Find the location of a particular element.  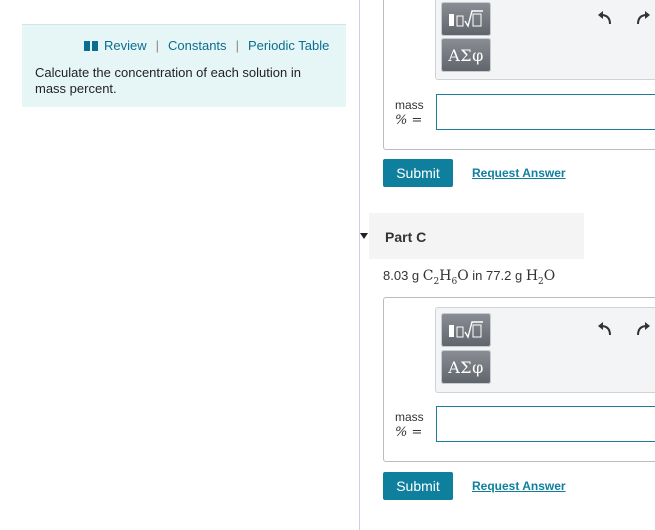

request-answer-link-part-b: Request Answer is located at coordinates (519, 173).